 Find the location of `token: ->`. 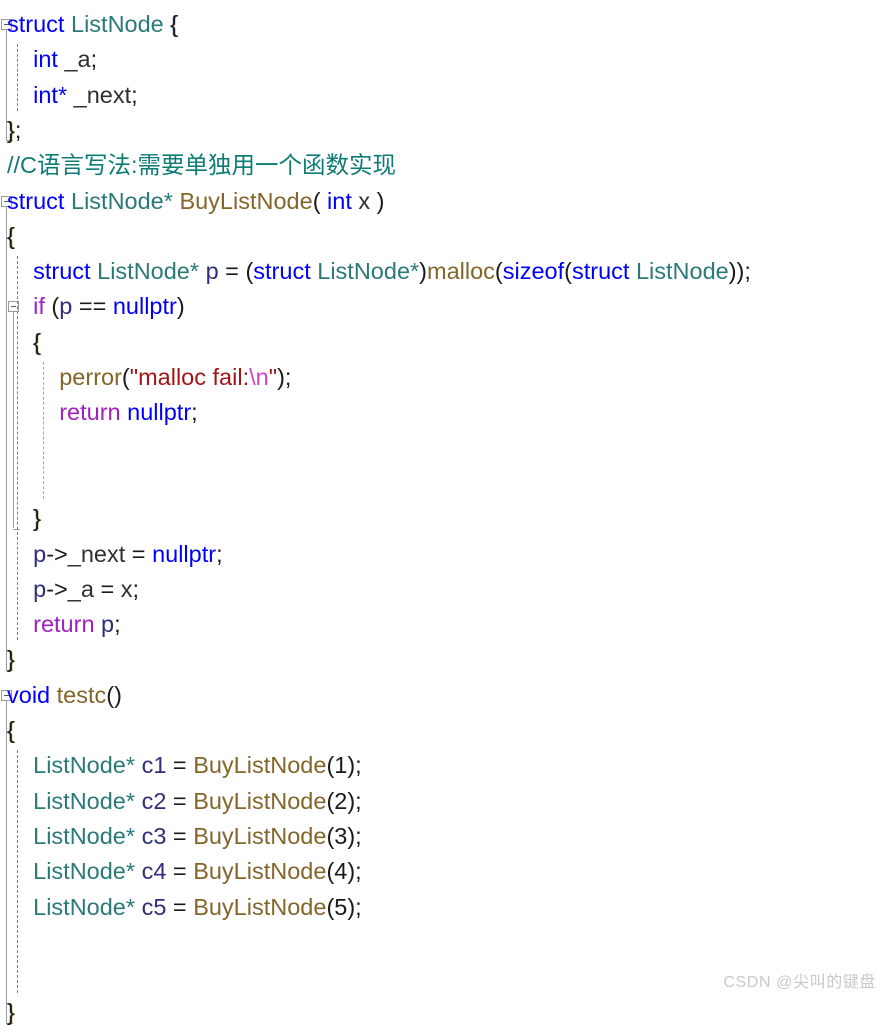

token: -> is located at coordinates (57, 588).